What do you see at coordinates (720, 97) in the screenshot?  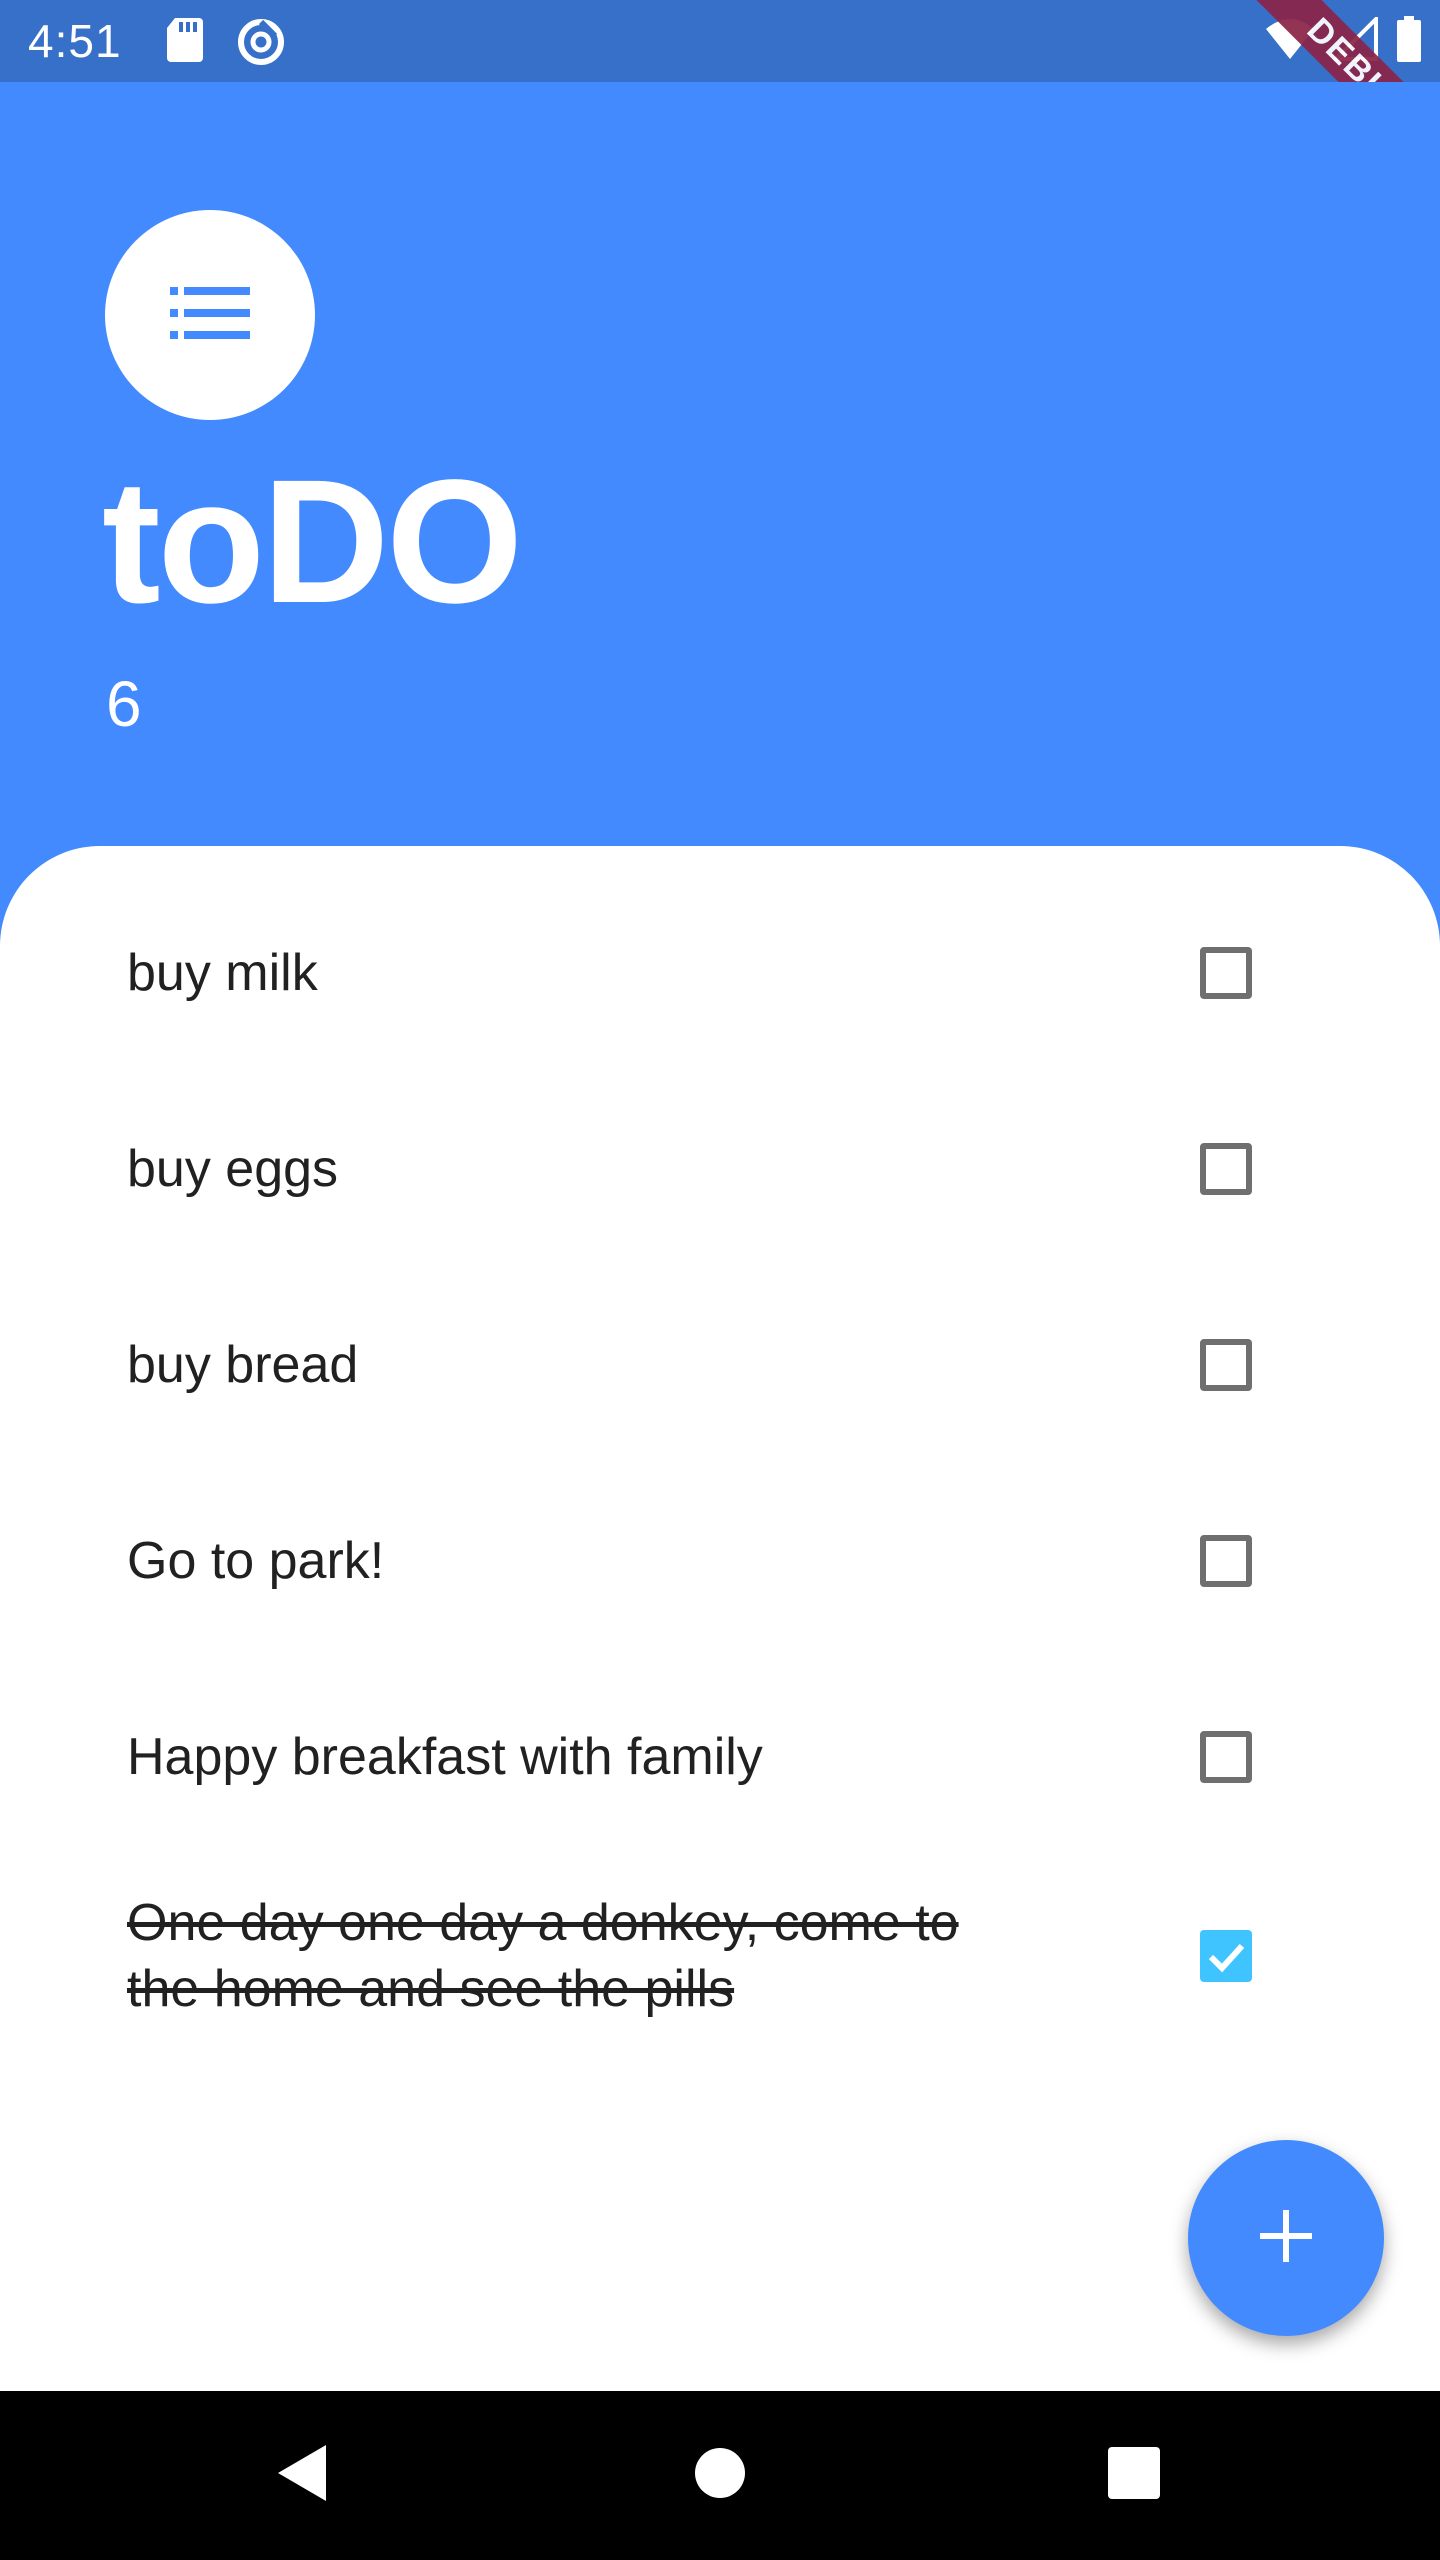 I see `status-bar: 4:51 DEBUG` at bounding box center [720, 97].